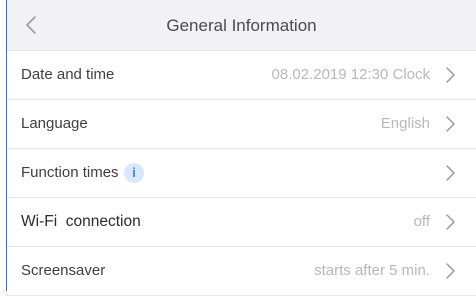  I want to click on row-value: starts after 5 min., so click(372, 270).